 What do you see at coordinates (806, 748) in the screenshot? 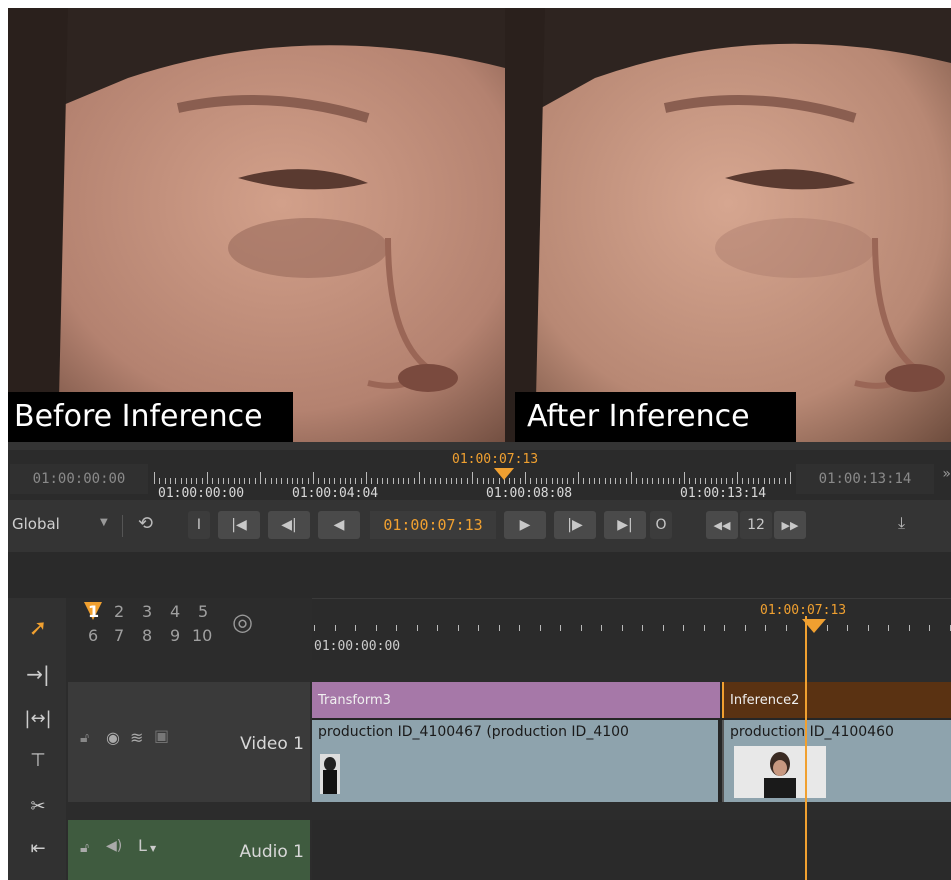
I see `timeline-playhead-line` at bounding box center [806, 748].